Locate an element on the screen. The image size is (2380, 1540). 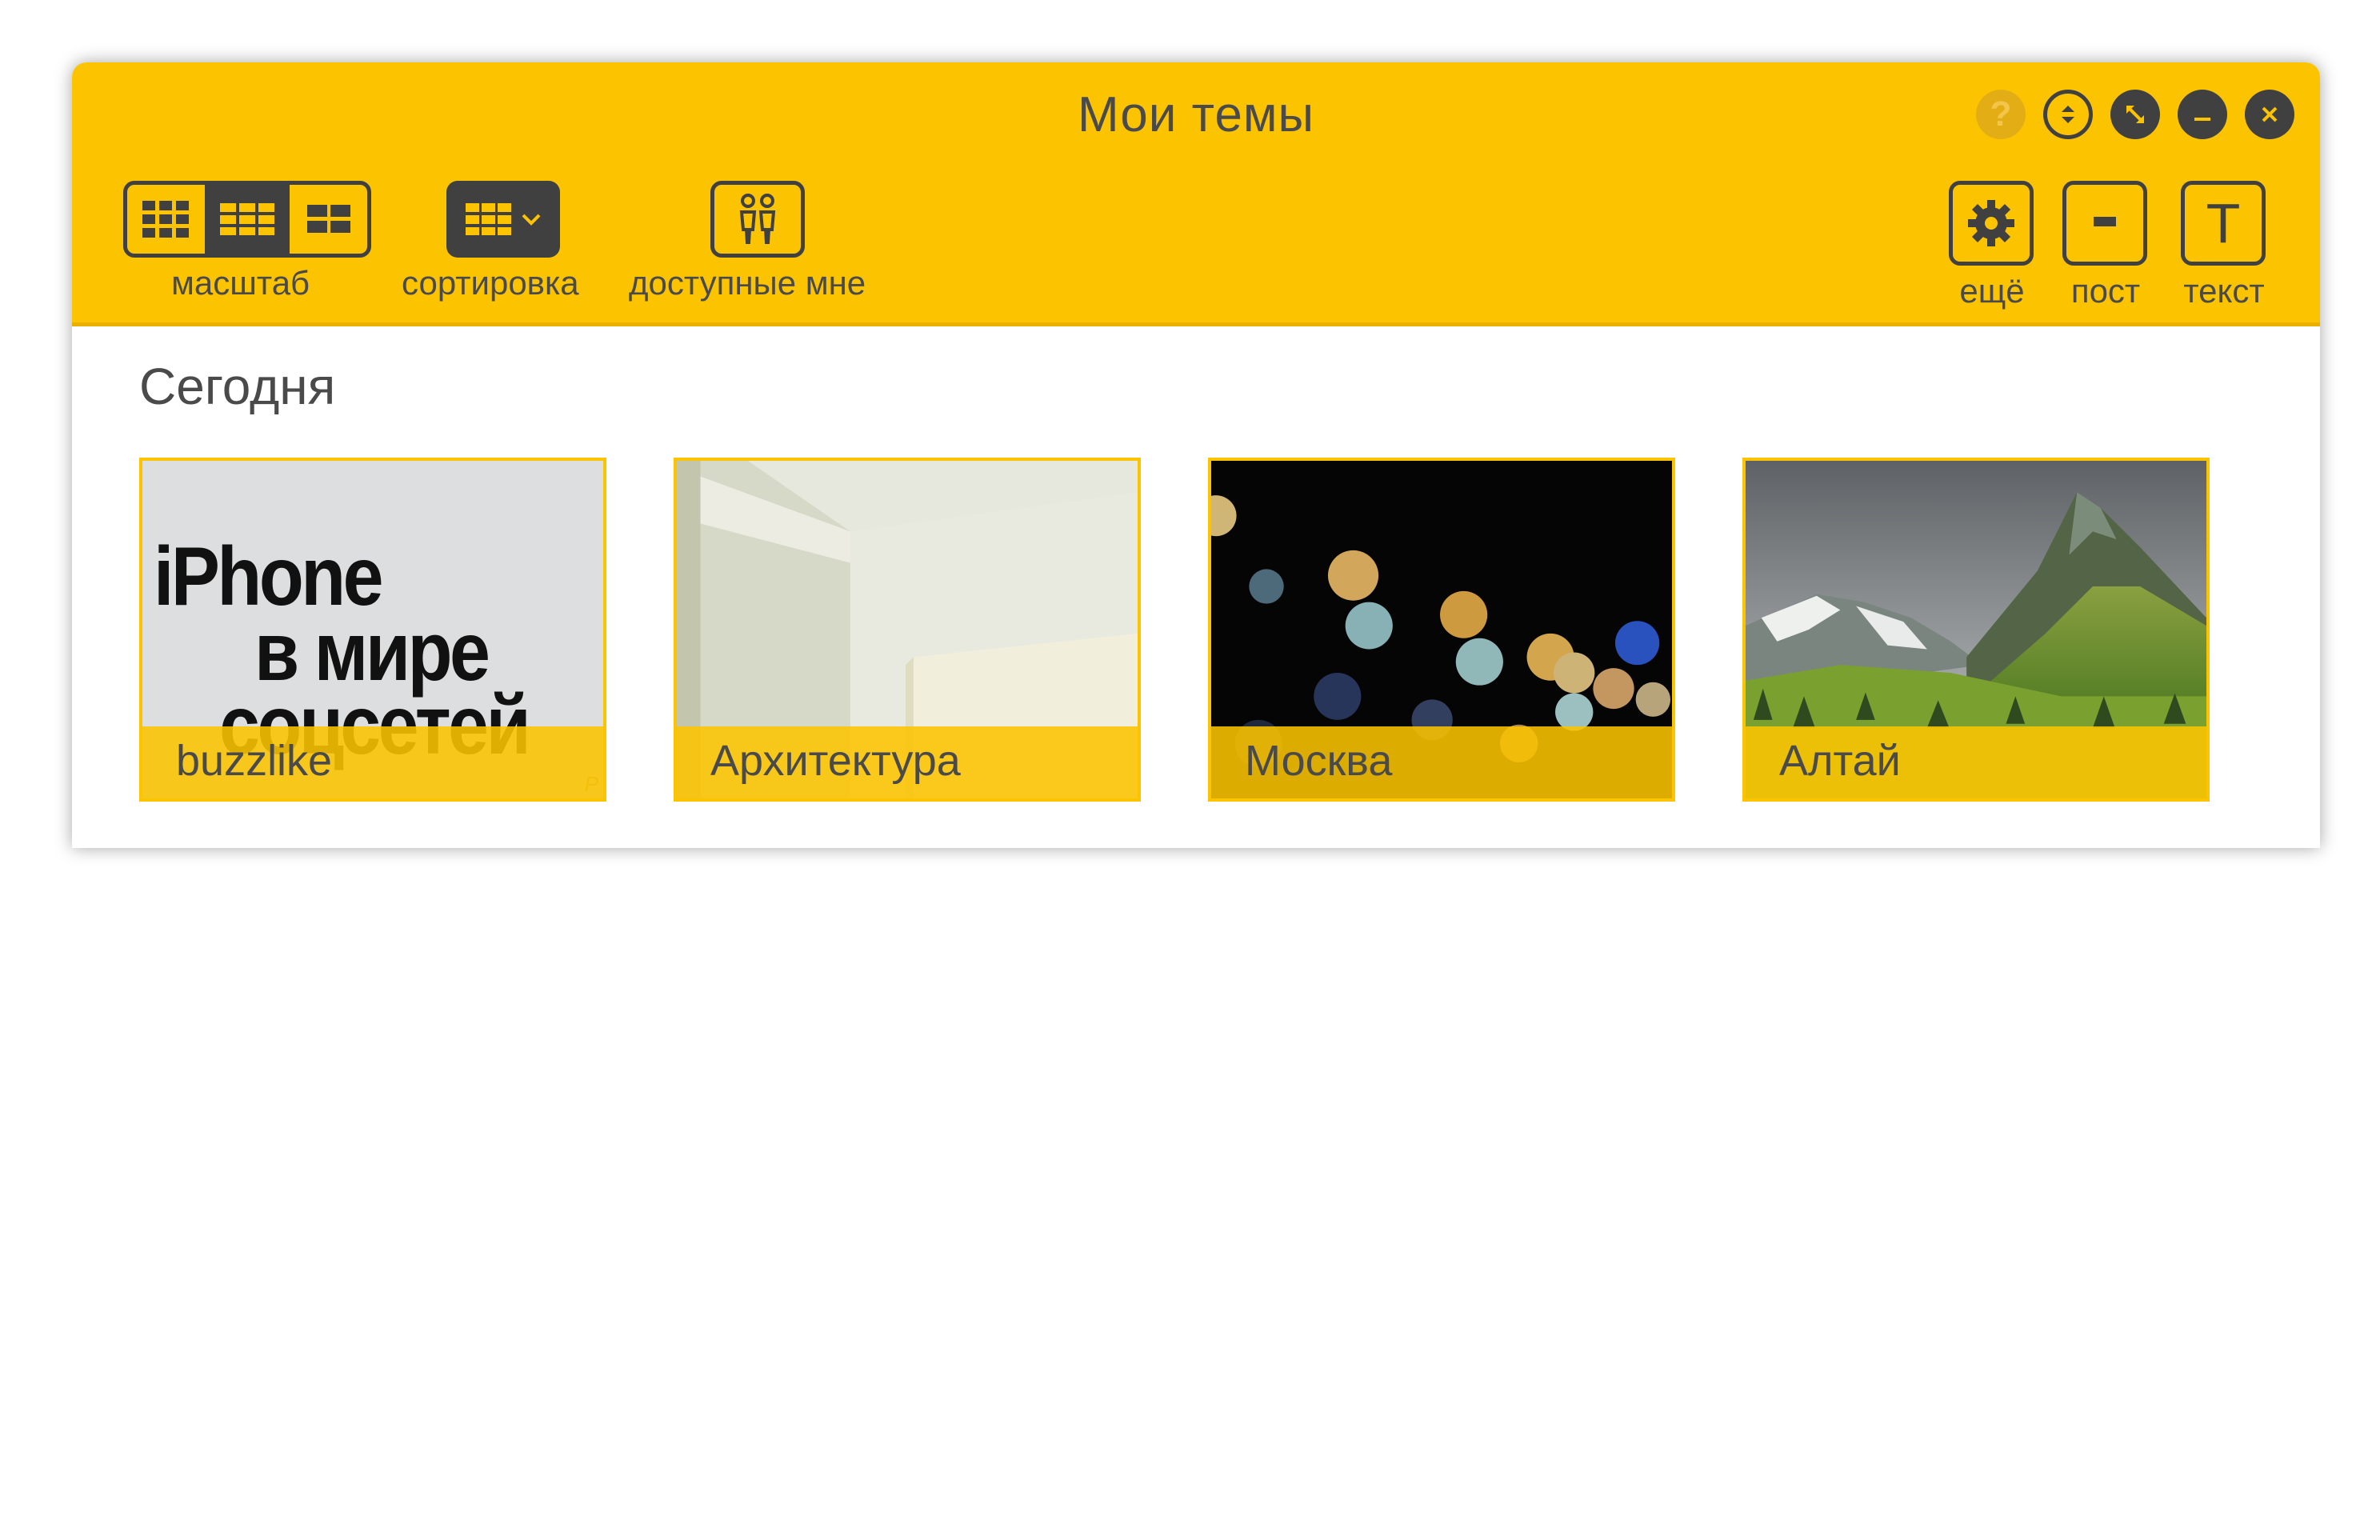
scale-medium-button is located at coordinates (249, 219).